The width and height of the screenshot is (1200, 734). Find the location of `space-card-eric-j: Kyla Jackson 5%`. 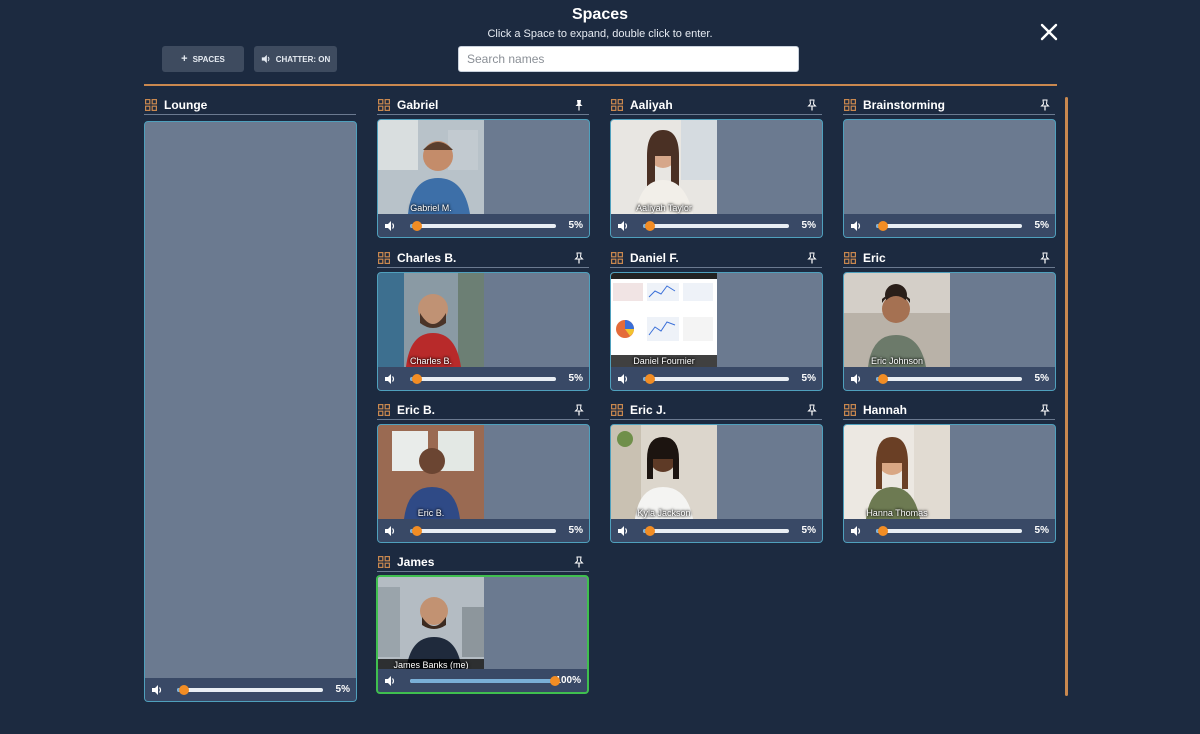

space-card-eric-j: Kyla Jackson 5% is located at coordinates (716, 483).